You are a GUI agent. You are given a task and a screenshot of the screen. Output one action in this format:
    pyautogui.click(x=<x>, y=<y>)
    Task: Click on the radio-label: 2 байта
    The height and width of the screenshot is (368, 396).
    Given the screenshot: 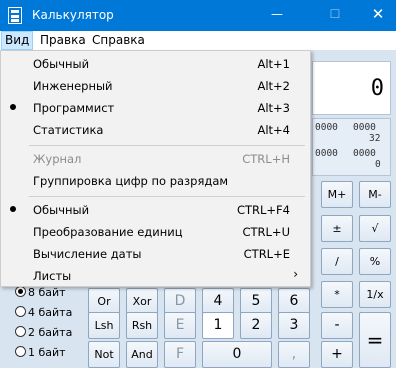 What is the action you would take?
    pyautogui.click(x=50, y=332)
    